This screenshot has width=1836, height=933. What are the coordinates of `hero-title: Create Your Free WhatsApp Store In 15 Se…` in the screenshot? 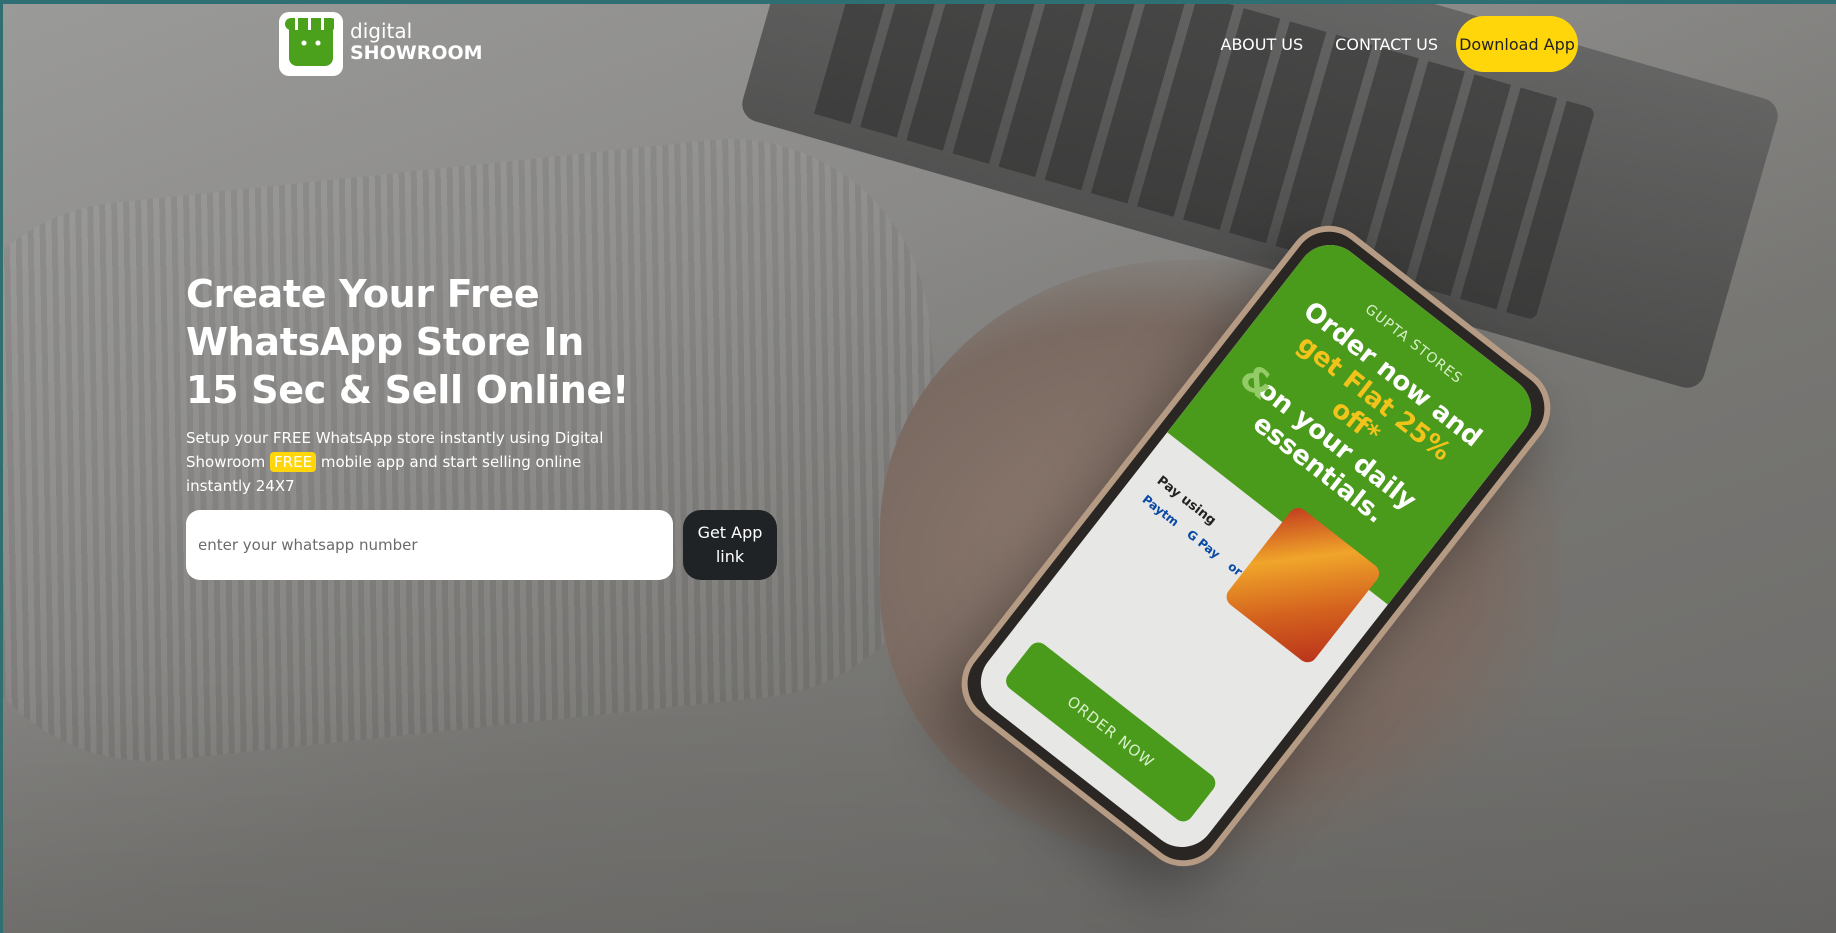 It's located at (408, 342).